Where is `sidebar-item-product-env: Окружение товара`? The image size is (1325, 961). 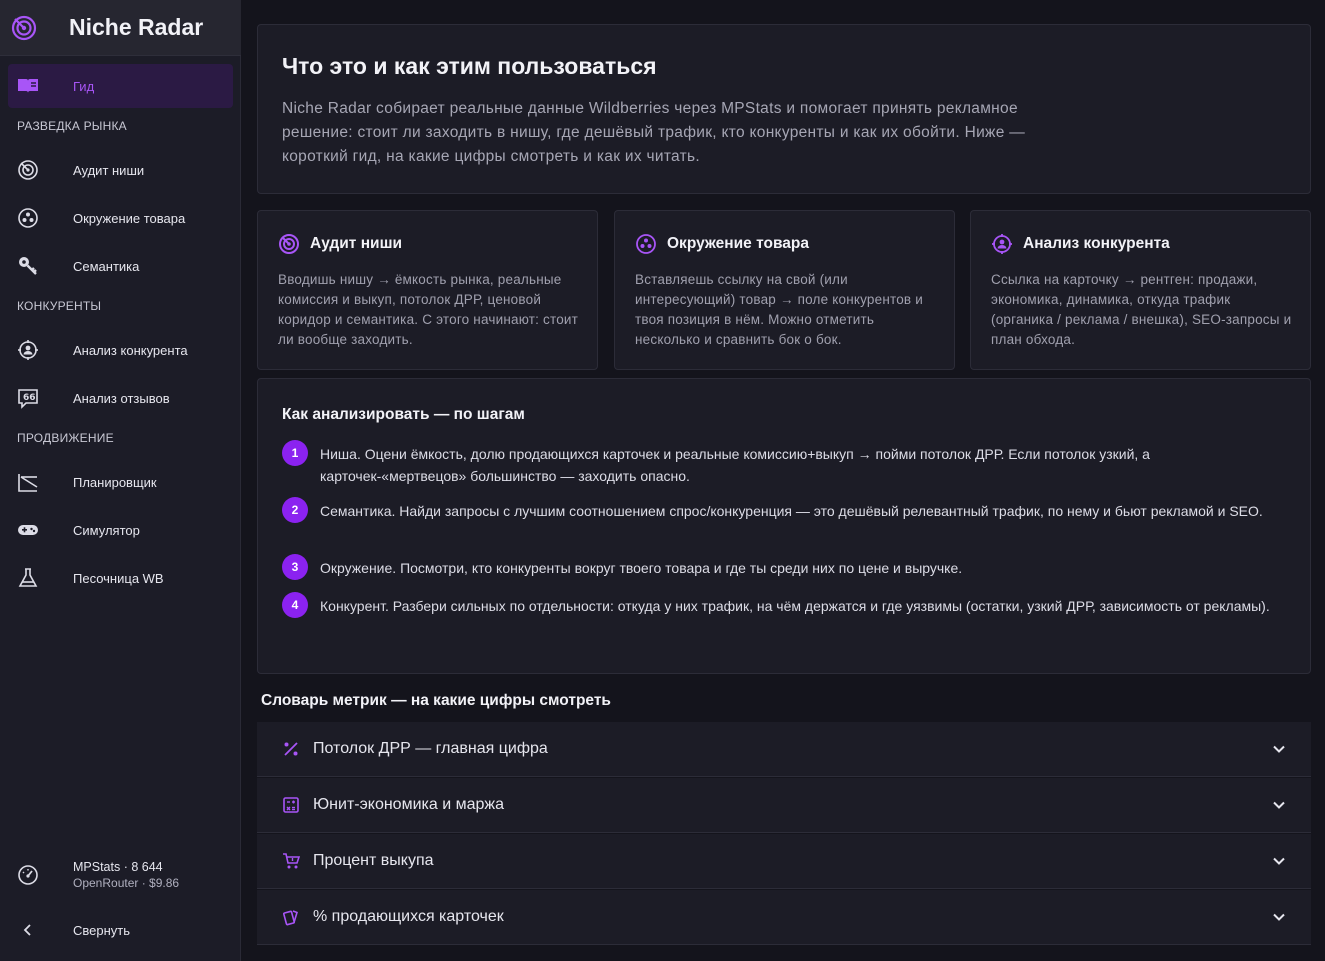
sidebar-item-product-env: Окружение товара is located at coordinates (120, 218).